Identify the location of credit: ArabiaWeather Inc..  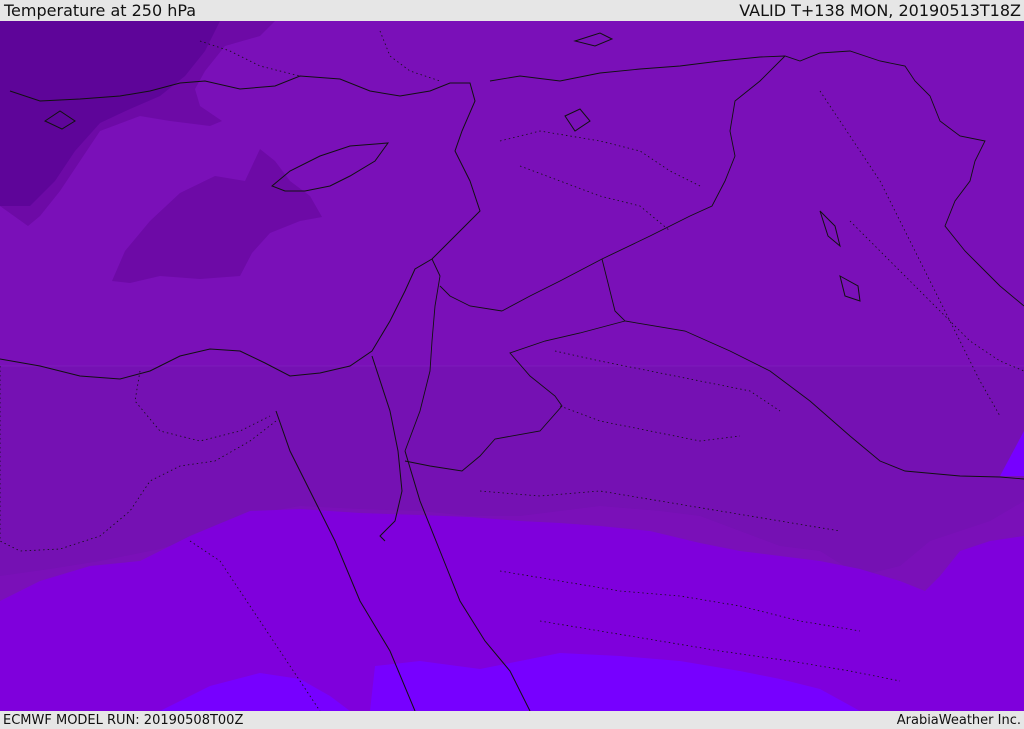
(958, 720).